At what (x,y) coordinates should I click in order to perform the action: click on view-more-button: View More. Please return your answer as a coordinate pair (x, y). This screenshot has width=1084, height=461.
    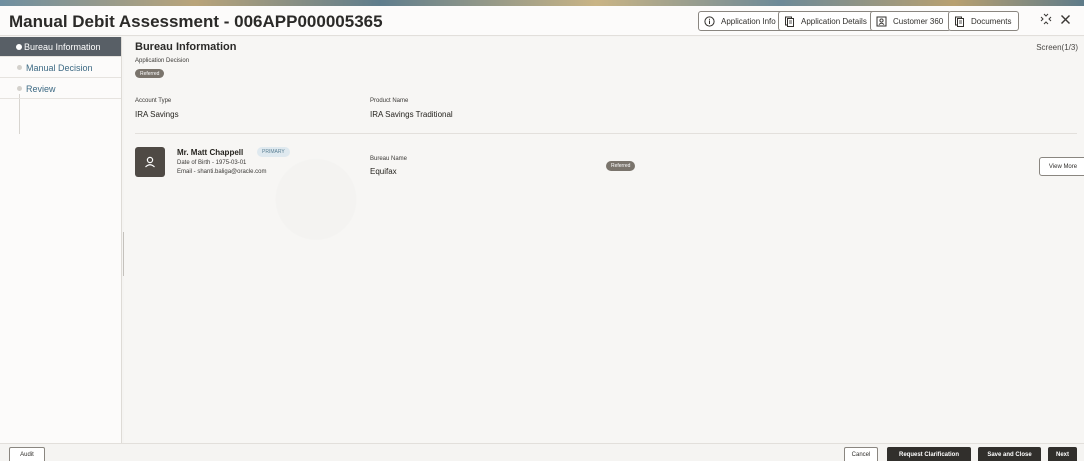
    Looking at the image, I should click on (1061, 166).